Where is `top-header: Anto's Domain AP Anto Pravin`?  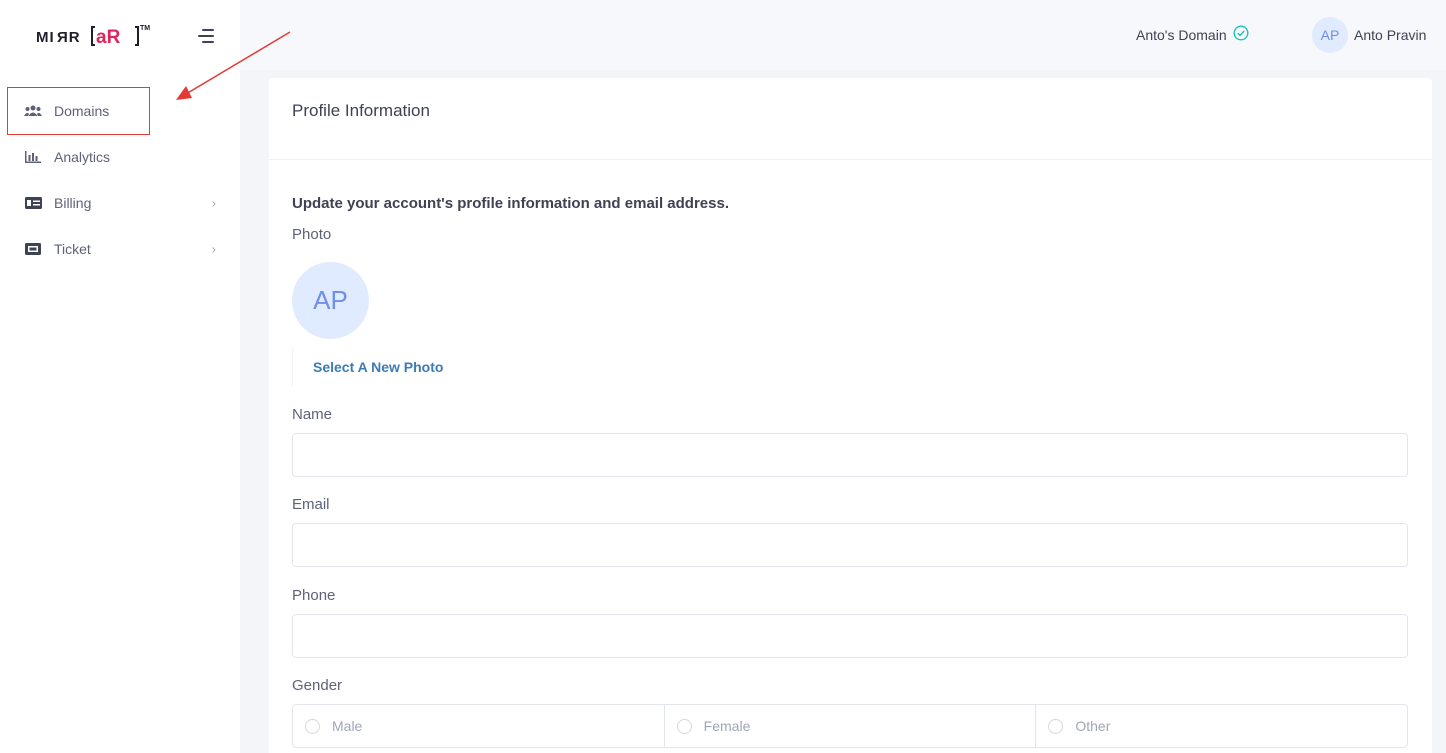
top-header: Anto's Domain AP Anto Pravin is located at coordinates (843, 35).